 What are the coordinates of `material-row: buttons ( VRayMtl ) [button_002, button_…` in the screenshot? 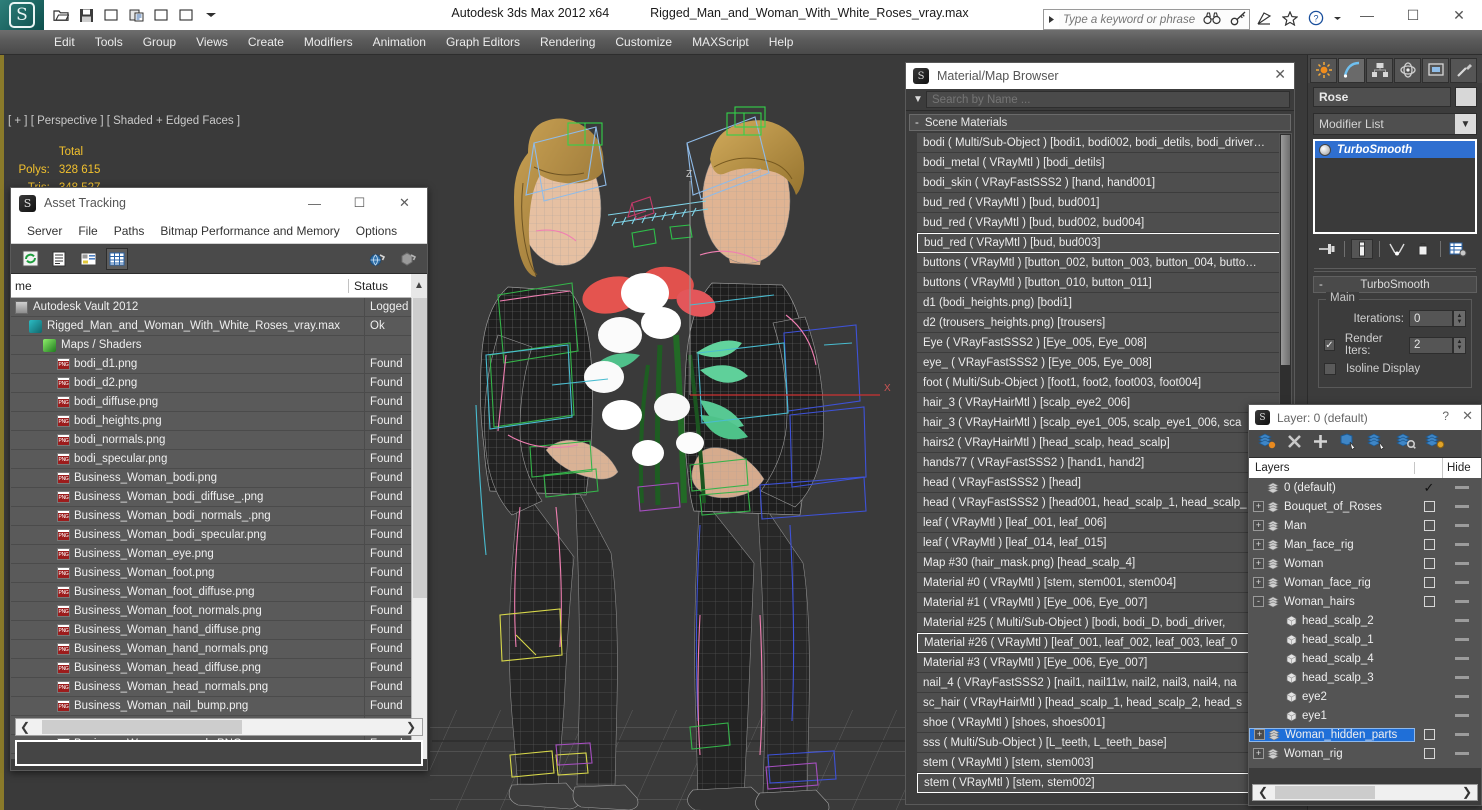 It's located at (1104, 263).